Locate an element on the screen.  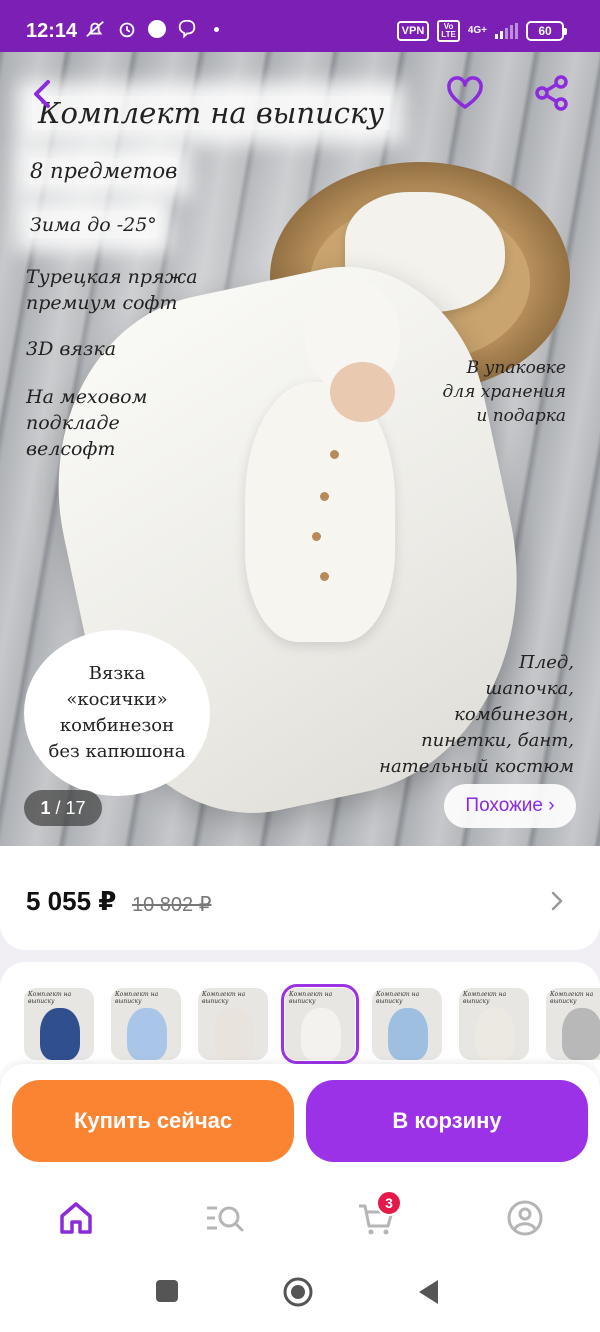
feature-3d-knit: 3D вязка is located at coordinates (71, 349).